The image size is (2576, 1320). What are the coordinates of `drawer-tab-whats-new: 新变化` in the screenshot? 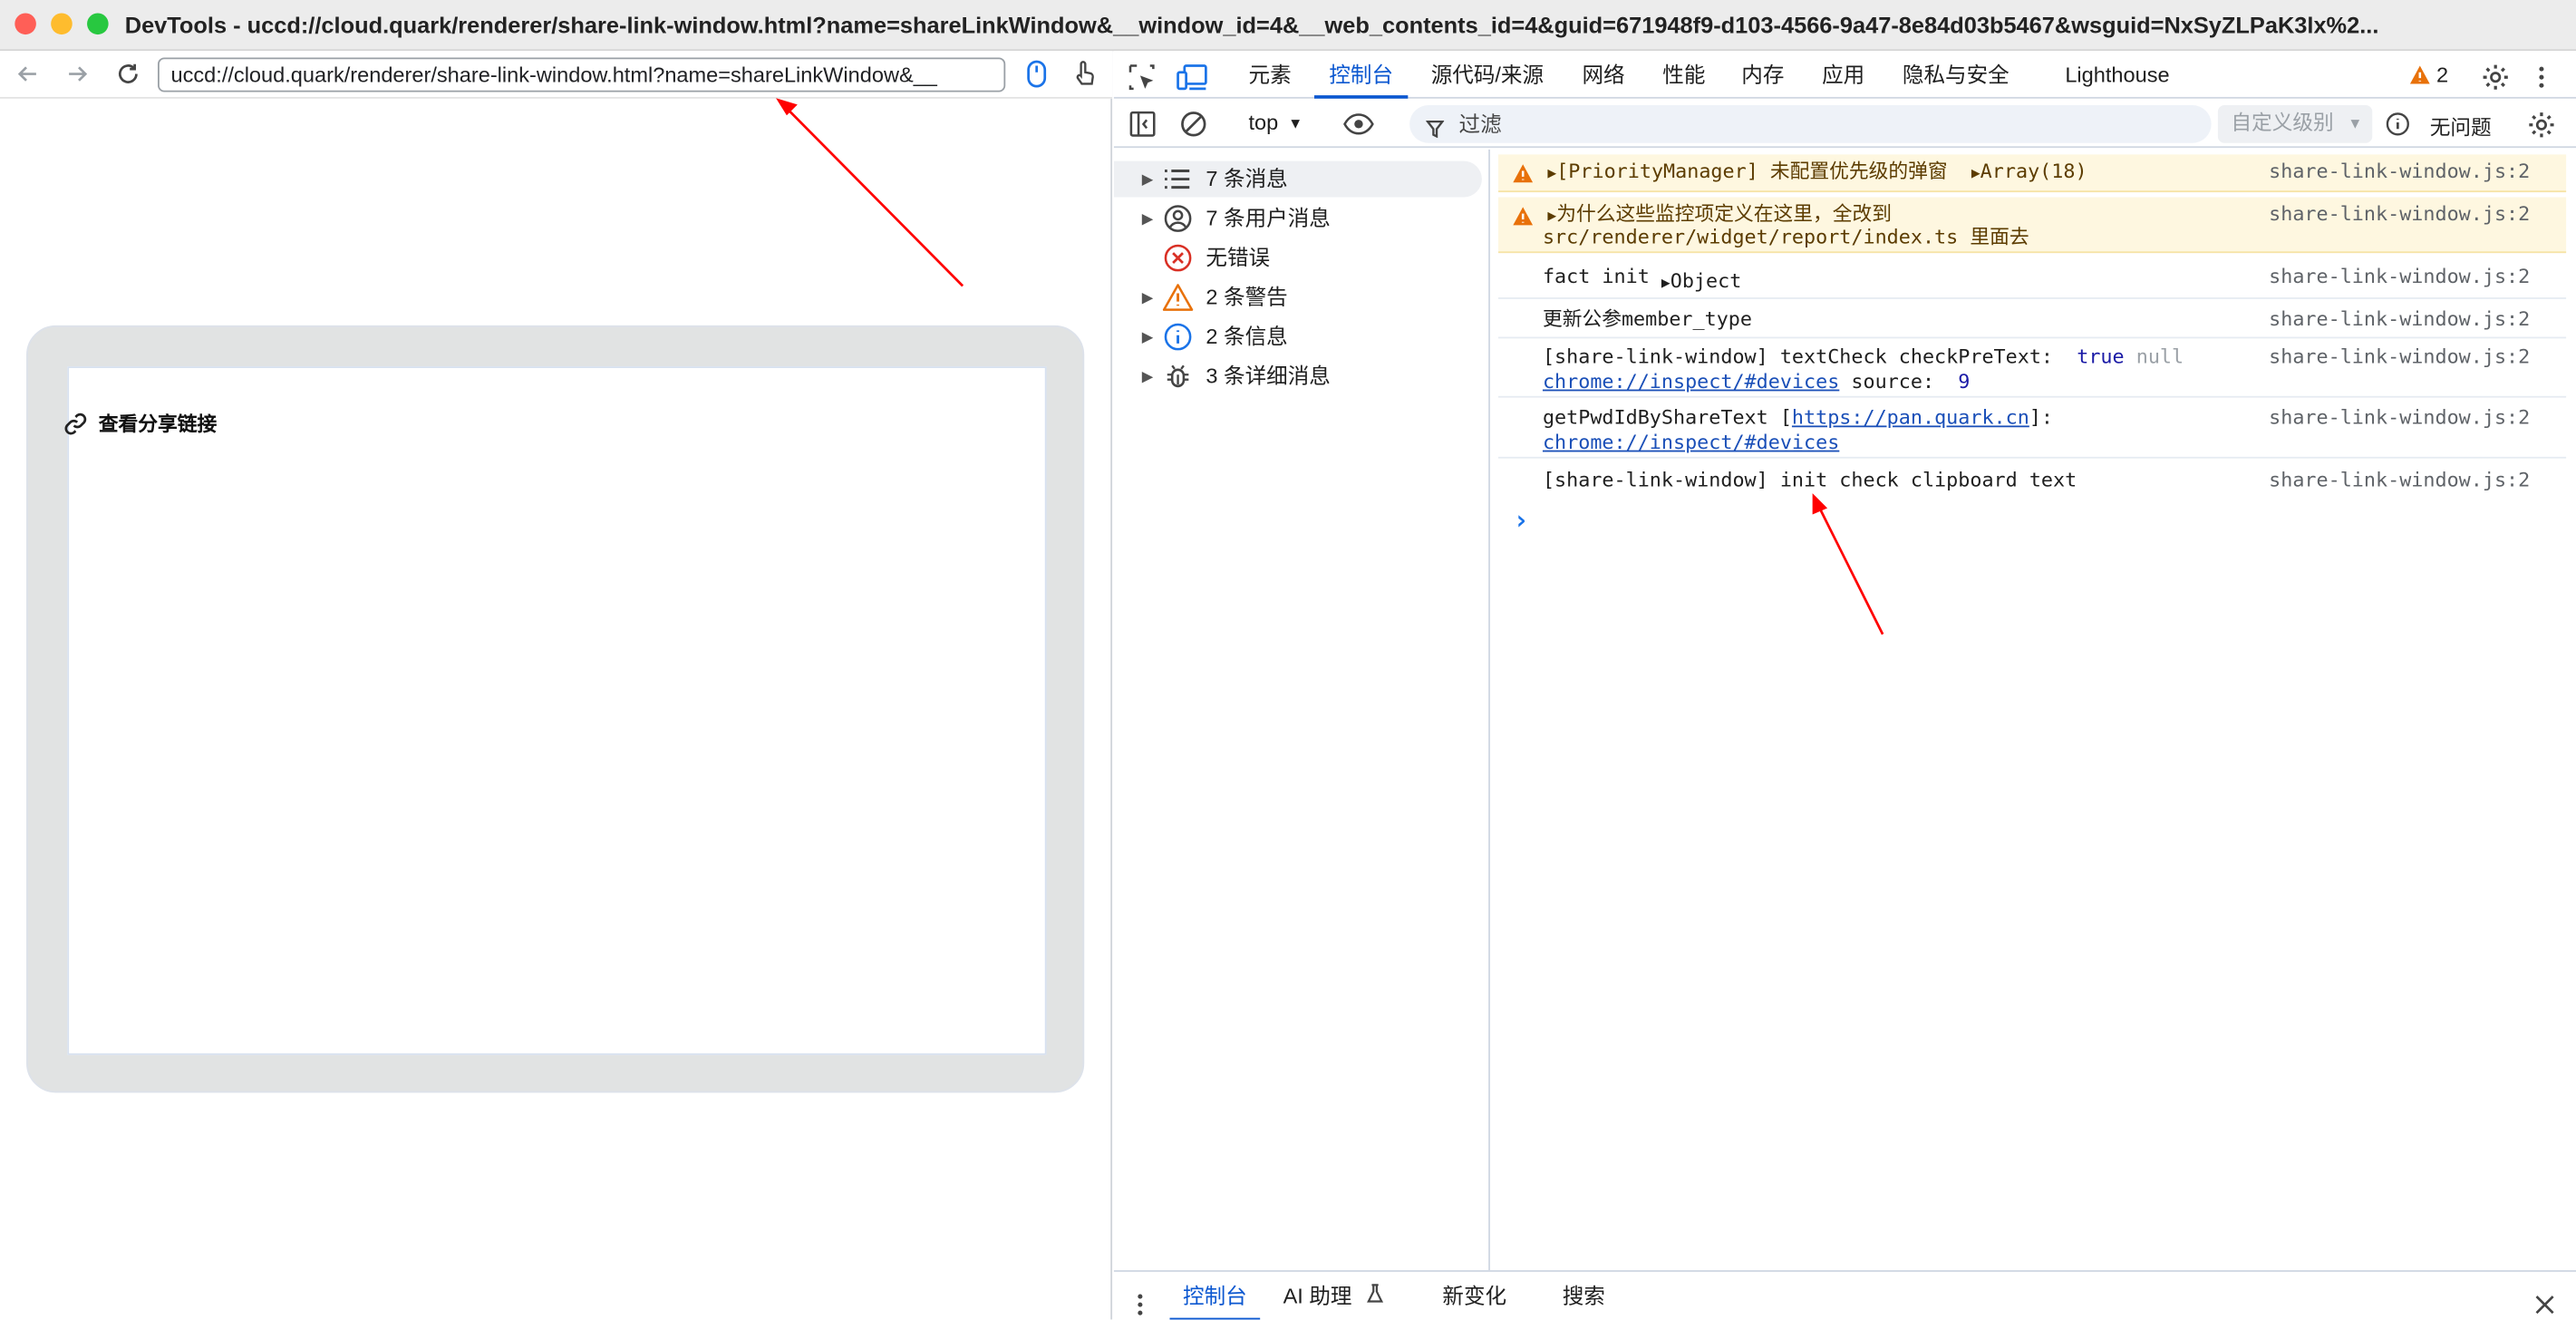 It's located at (1474, 1296).